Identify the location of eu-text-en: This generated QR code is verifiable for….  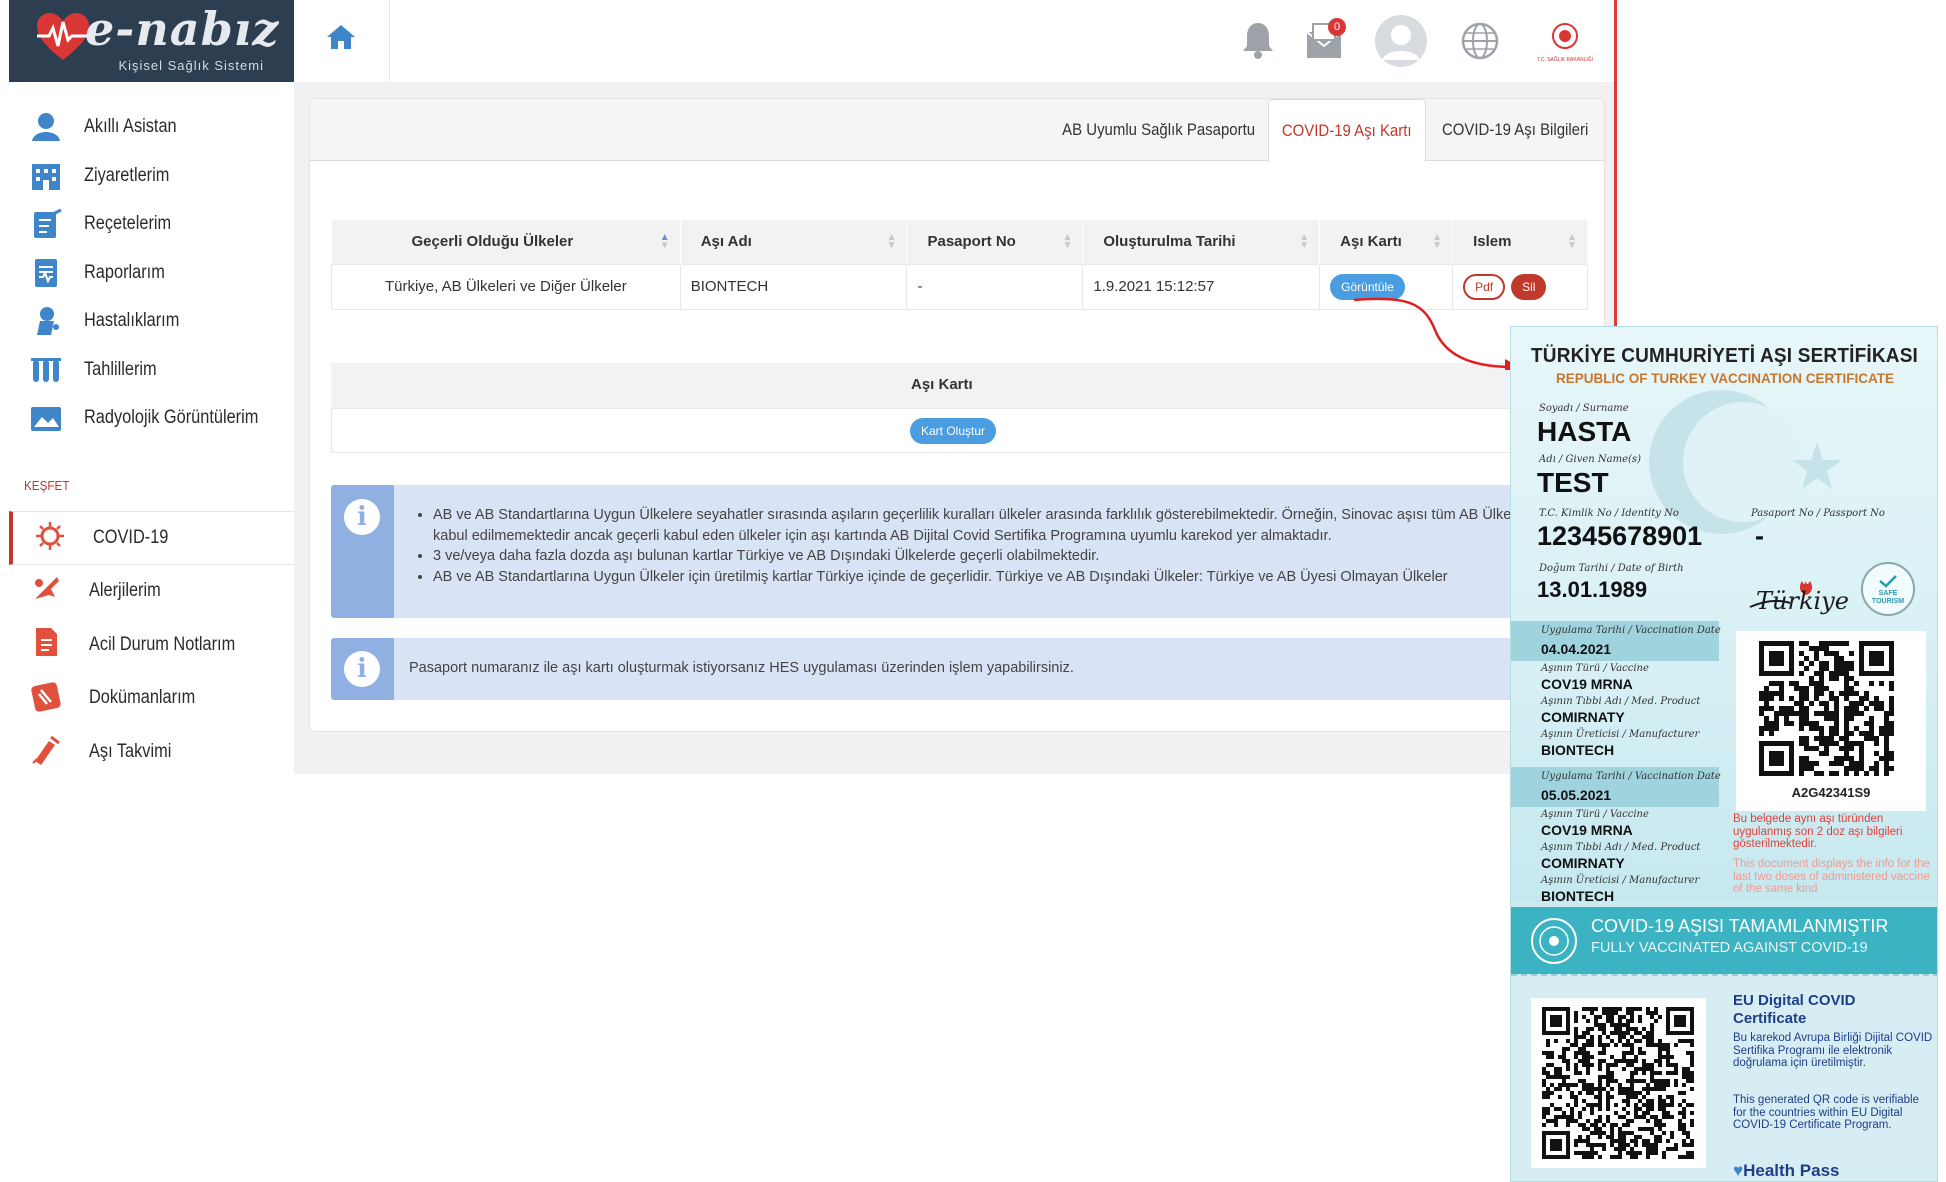
(1826, 1112).